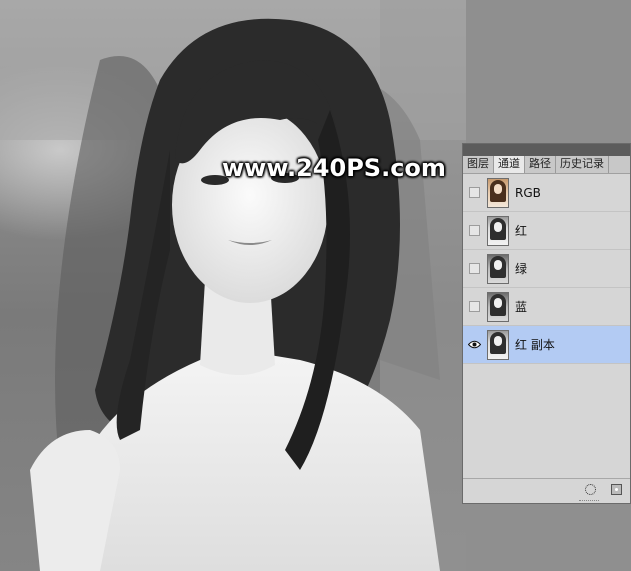 This screenshot has height=571, width=631. I want to click on eye-icon, so click(474, 344).